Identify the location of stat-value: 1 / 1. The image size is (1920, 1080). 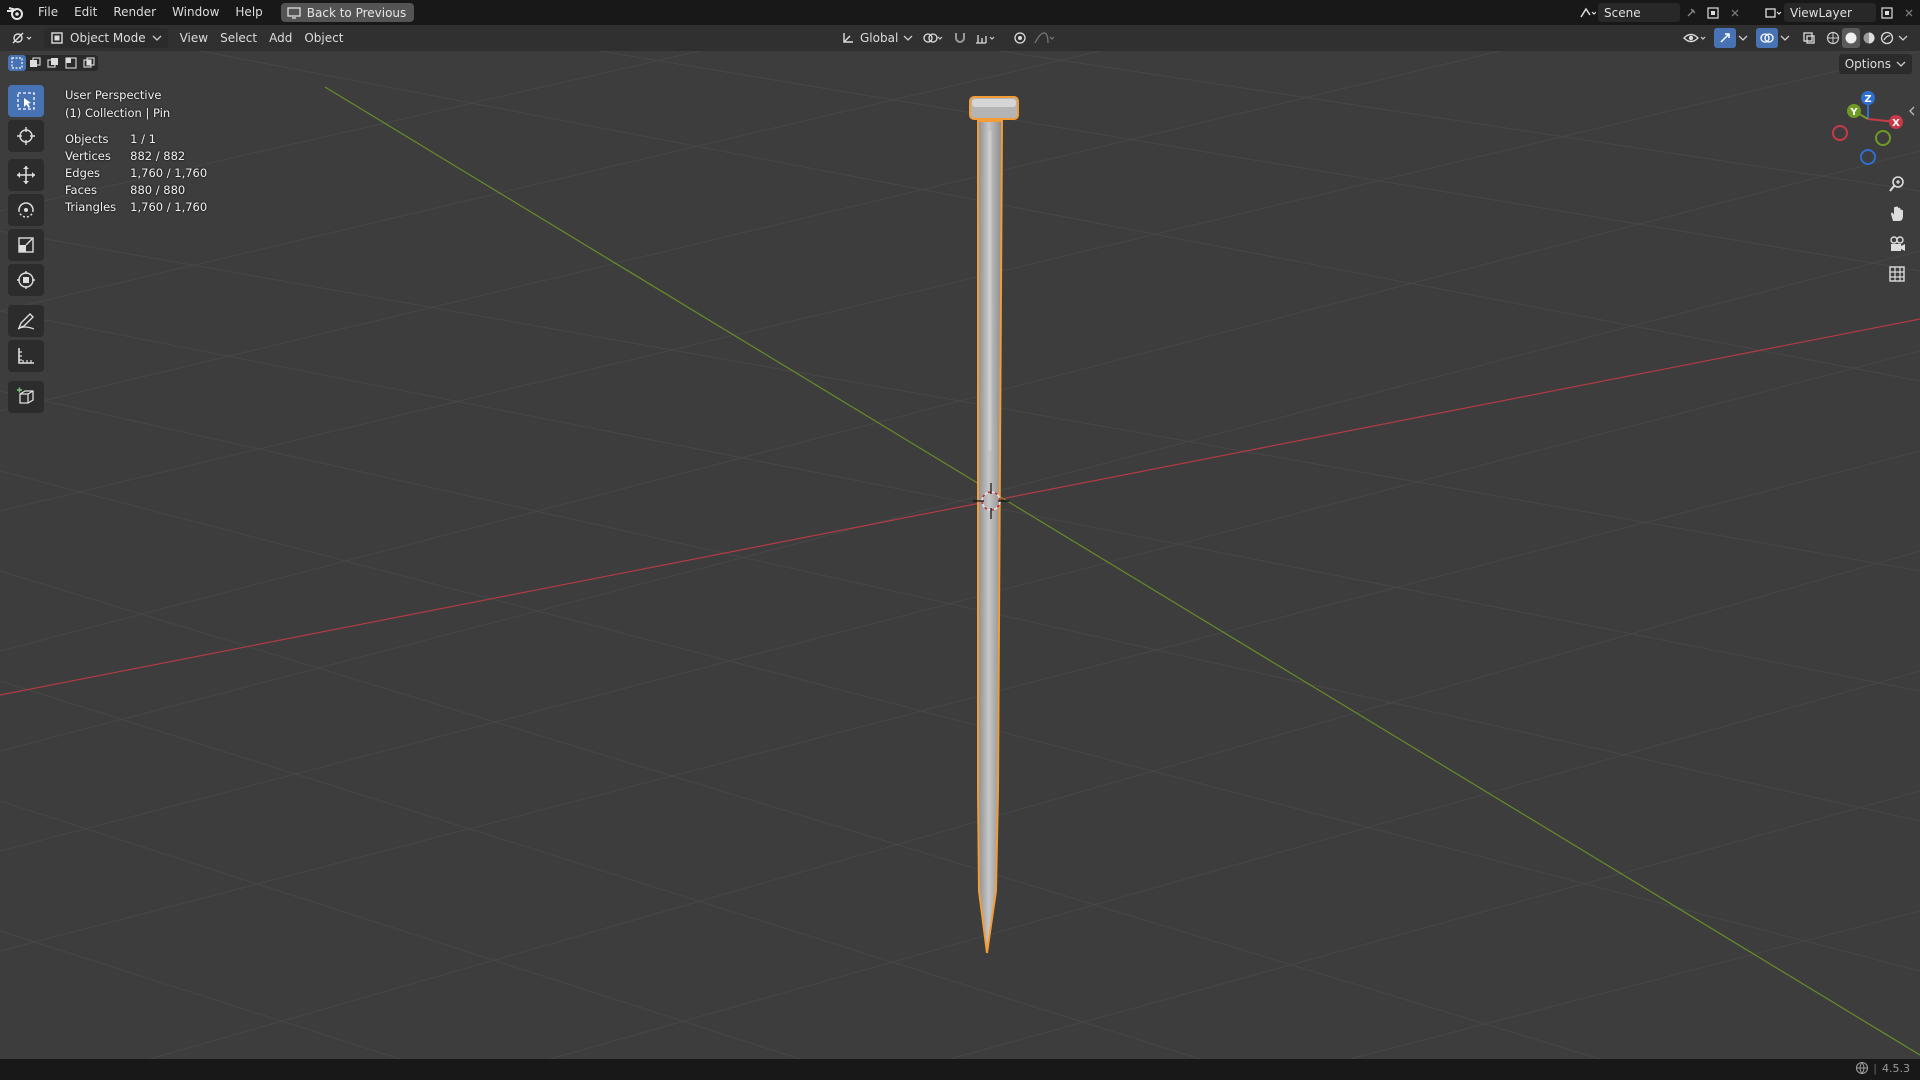
(143, 139).